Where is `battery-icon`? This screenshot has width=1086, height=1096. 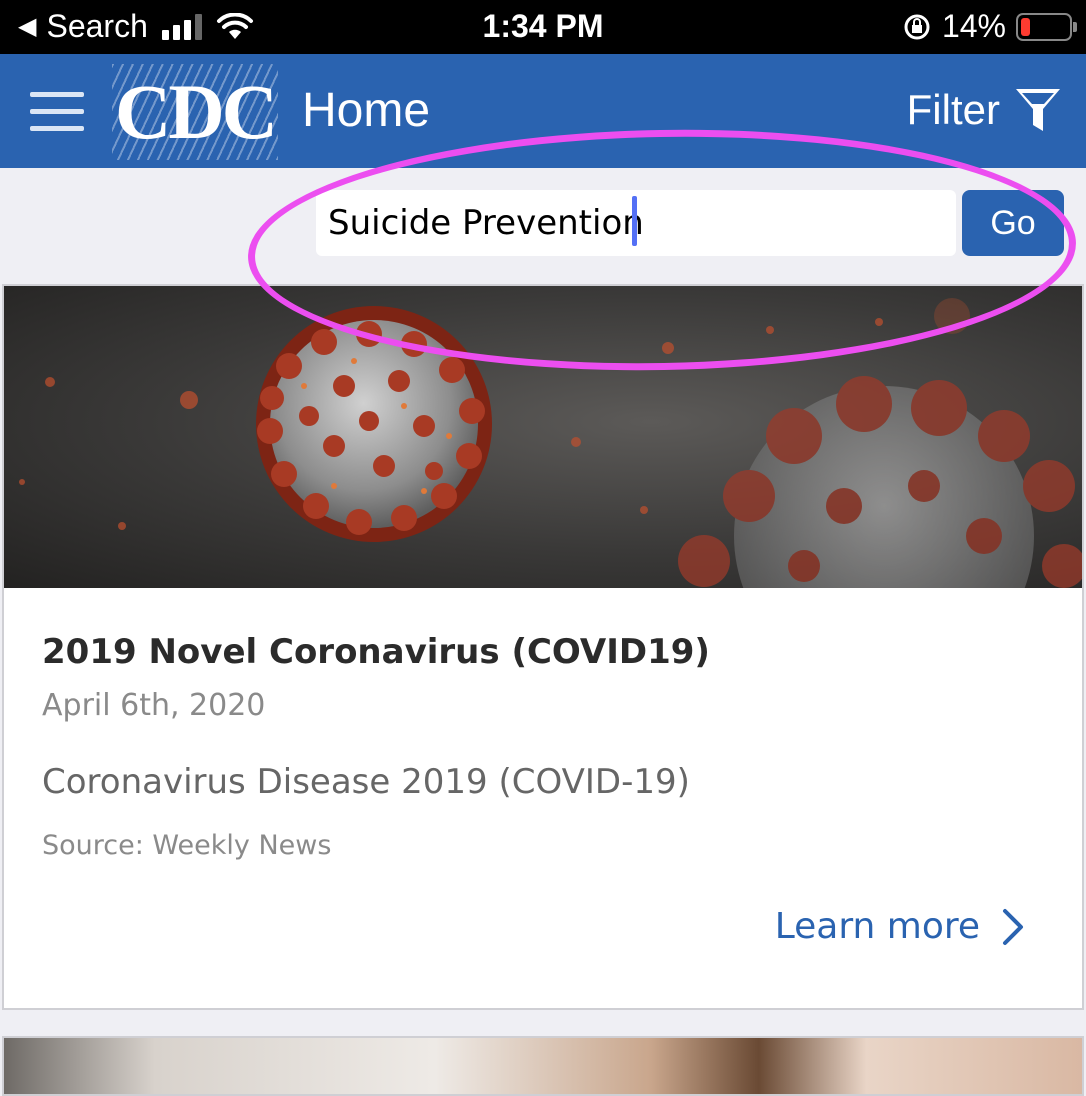 battery-icon is located at coordinates (1046, 26).